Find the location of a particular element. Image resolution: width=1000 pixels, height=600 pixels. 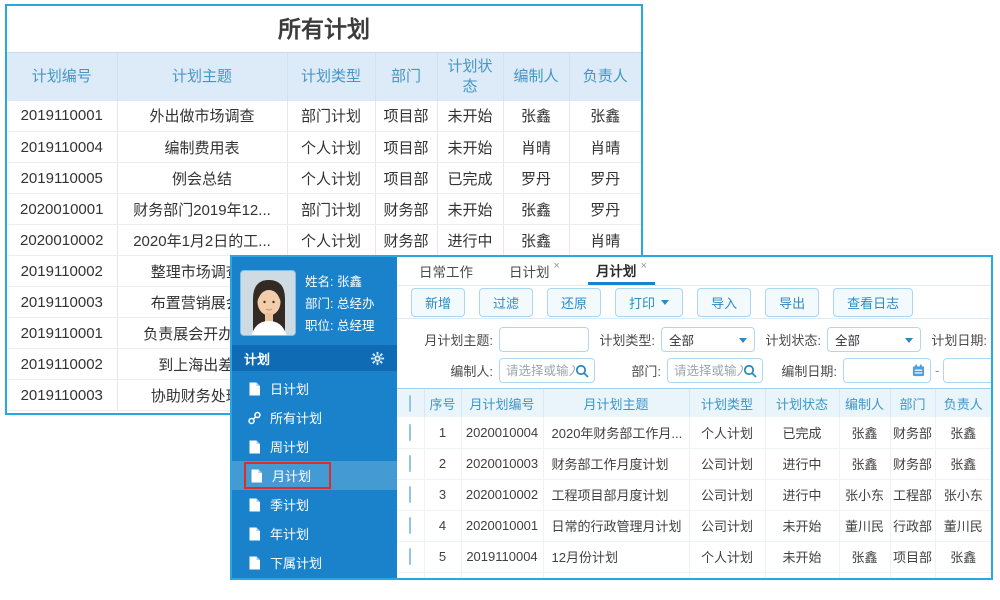

table-row: 2019110004 编制费用表 个人计划 项目部 未开始 肖晴 肖晴 is located at coordinates (324, 147).